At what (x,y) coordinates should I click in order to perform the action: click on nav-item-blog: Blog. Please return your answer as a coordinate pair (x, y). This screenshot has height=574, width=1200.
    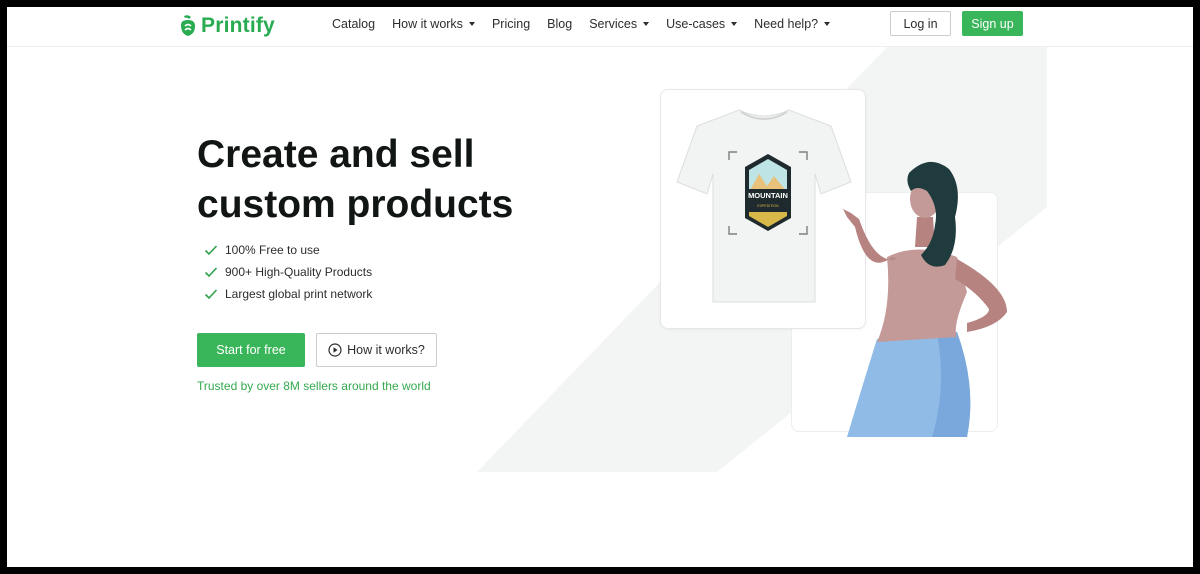
    Looking at the image, I should click on (559, 24).